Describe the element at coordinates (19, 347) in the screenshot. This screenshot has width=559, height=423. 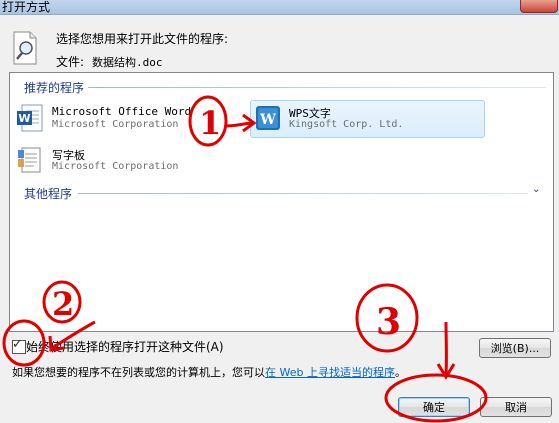
I see `always-use-checkbox` at that location.